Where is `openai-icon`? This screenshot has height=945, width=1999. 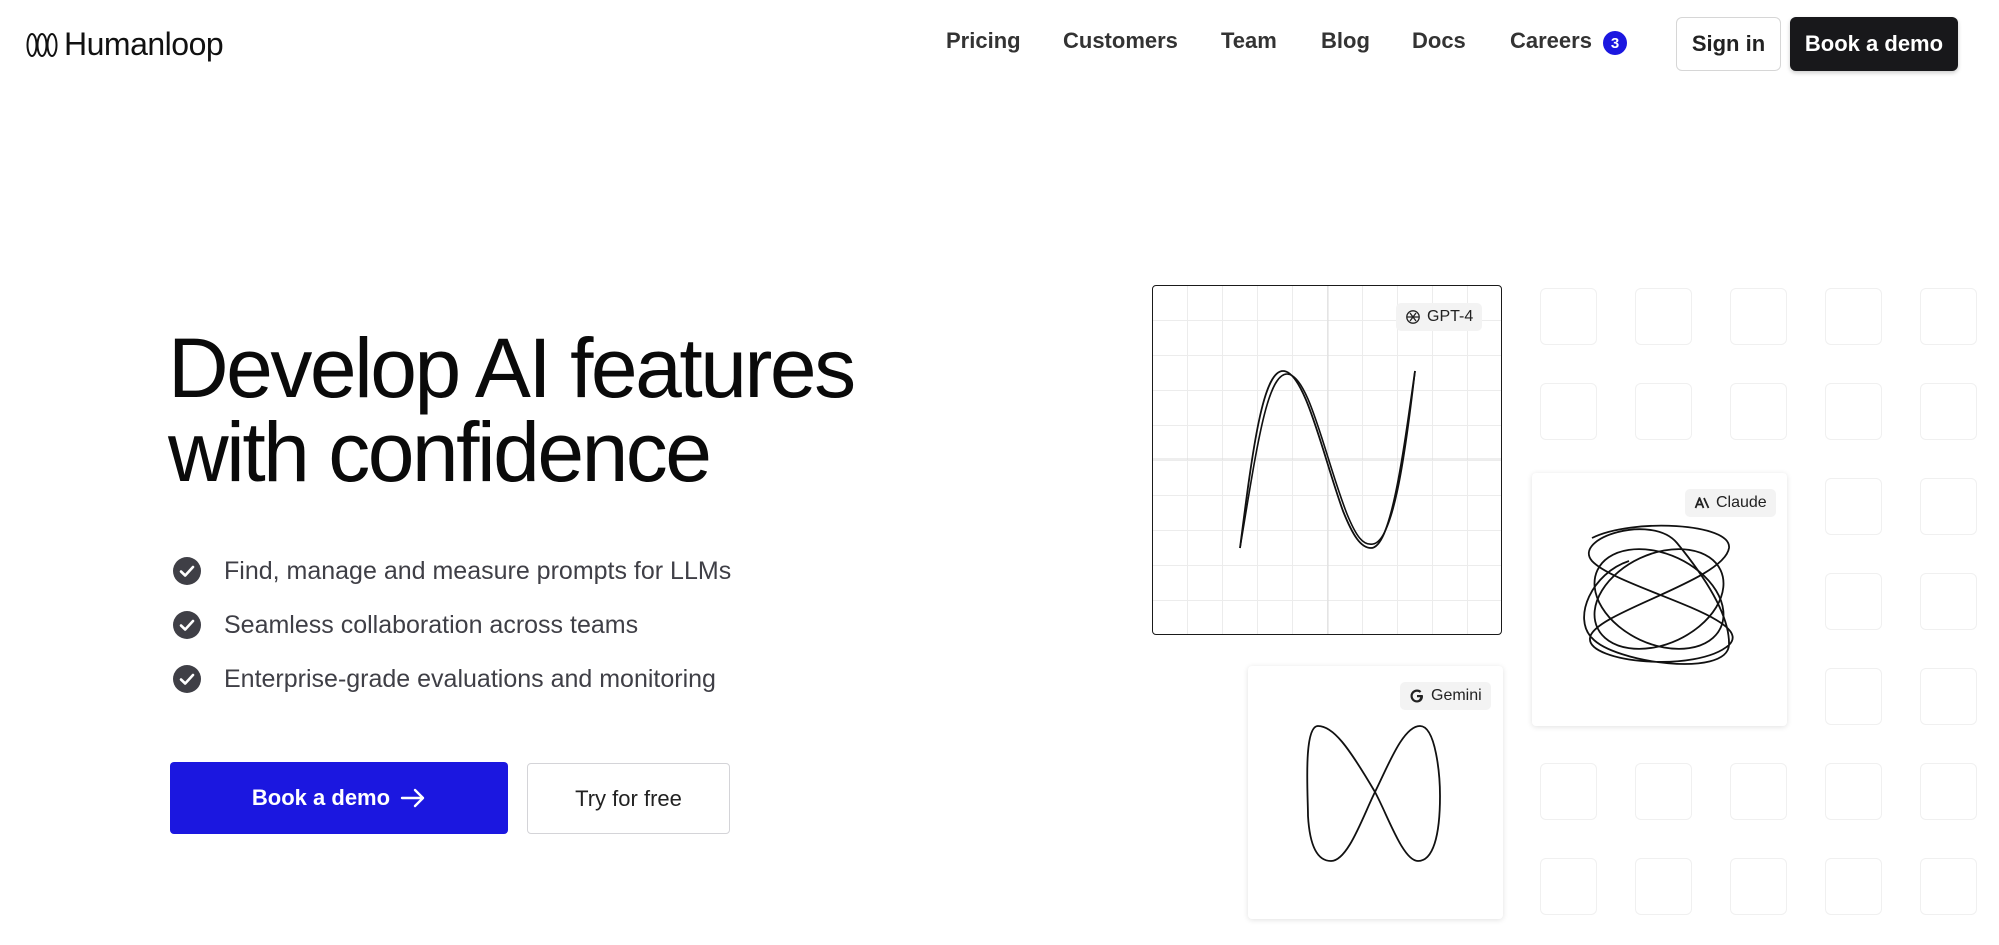 openai-icon is located at coordinates (1413, 317).